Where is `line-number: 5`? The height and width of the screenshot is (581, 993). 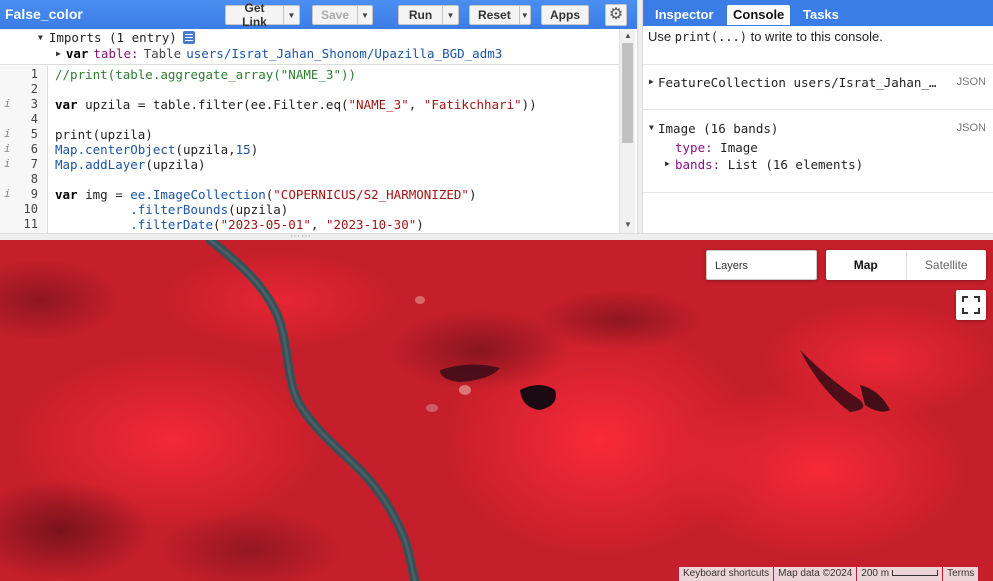 line-number: 5 is located at coordinates (34, 134).